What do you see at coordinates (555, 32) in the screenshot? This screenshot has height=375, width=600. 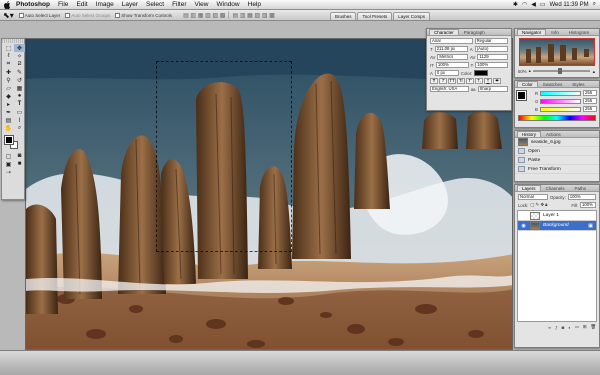 I see `tab-info: Info` at bounding box center [555, 32].